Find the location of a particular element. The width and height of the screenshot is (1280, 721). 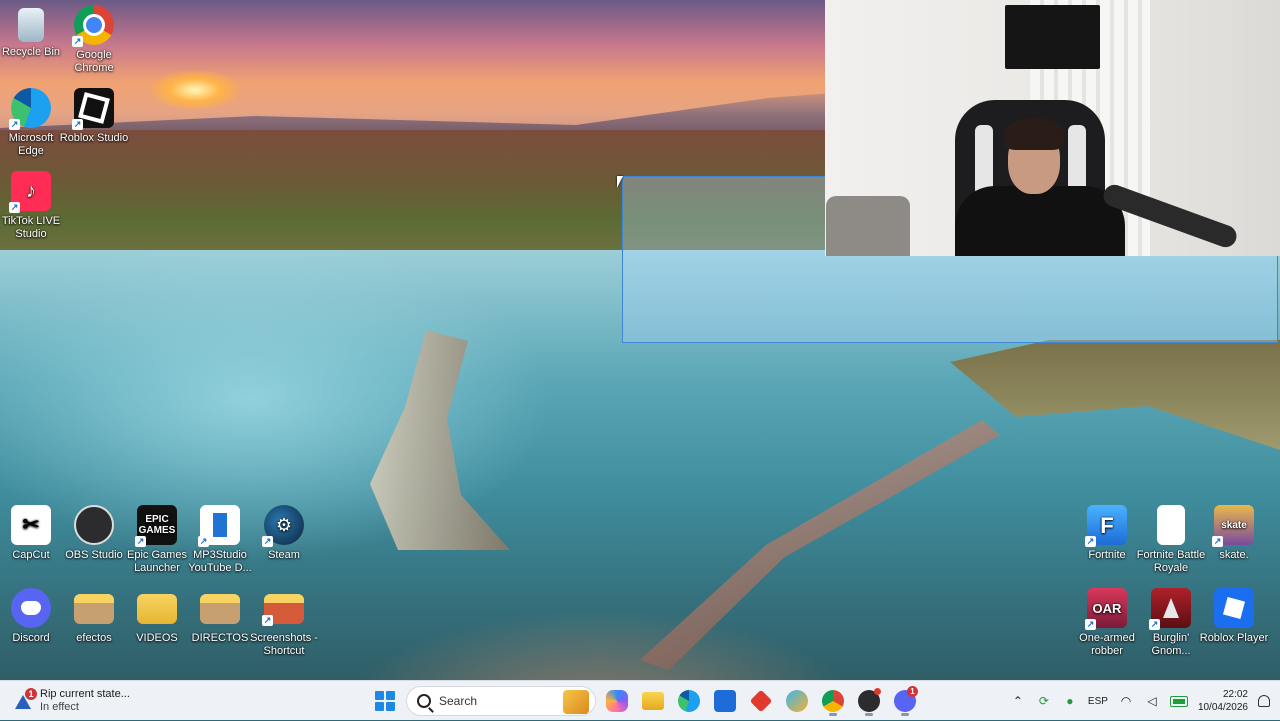

taskbar-store is located at coordinates (725, 701).